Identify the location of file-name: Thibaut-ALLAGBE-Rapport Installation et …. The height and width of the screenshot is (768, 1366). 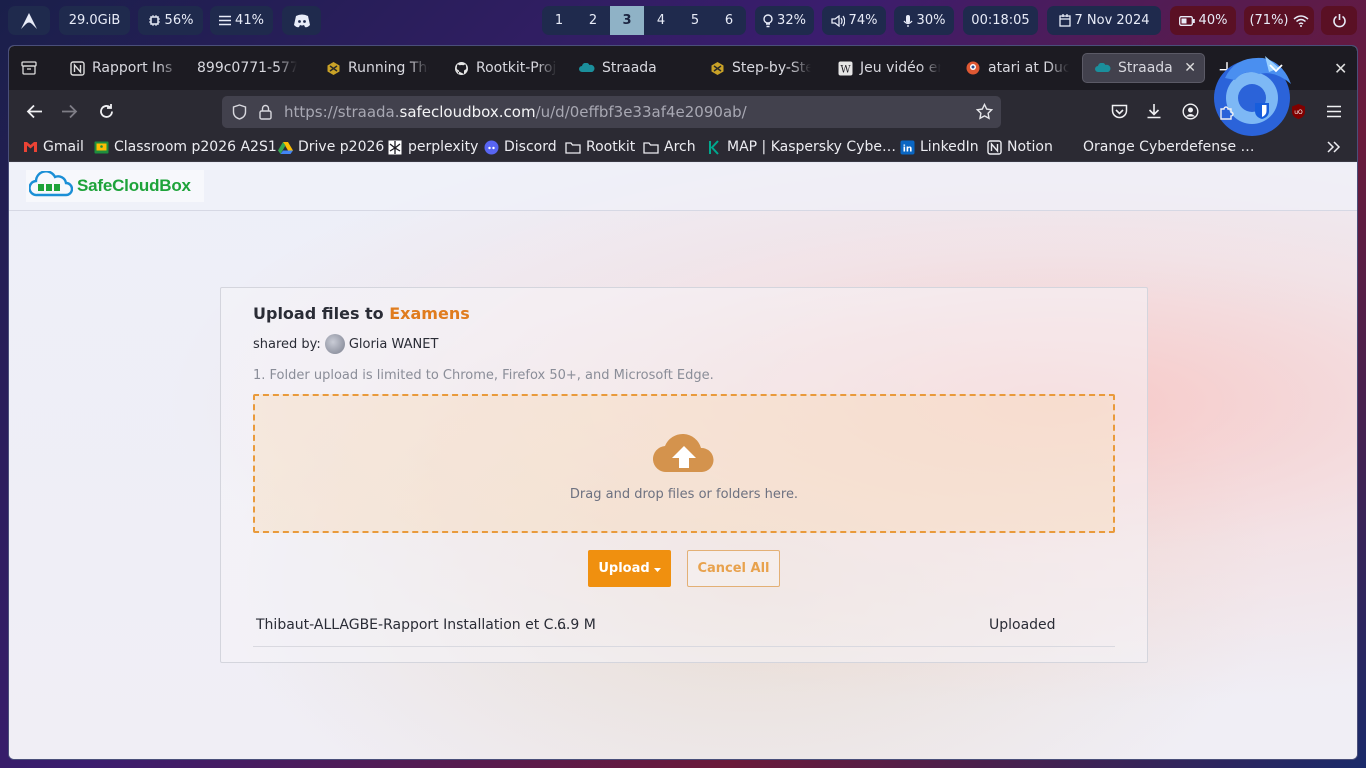
(411, 625).